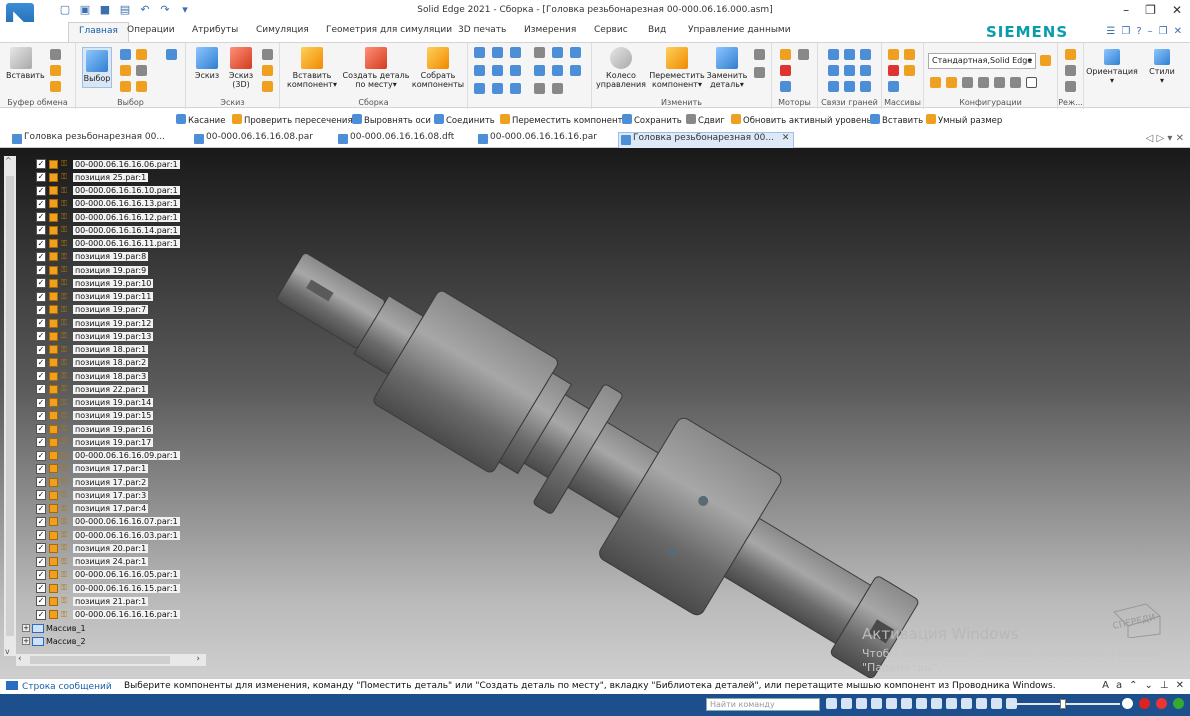 The image size is (1190, 716). Describe the element at coordinates (906, 703) in the screenshot. I see `rotate-icon` at that location.